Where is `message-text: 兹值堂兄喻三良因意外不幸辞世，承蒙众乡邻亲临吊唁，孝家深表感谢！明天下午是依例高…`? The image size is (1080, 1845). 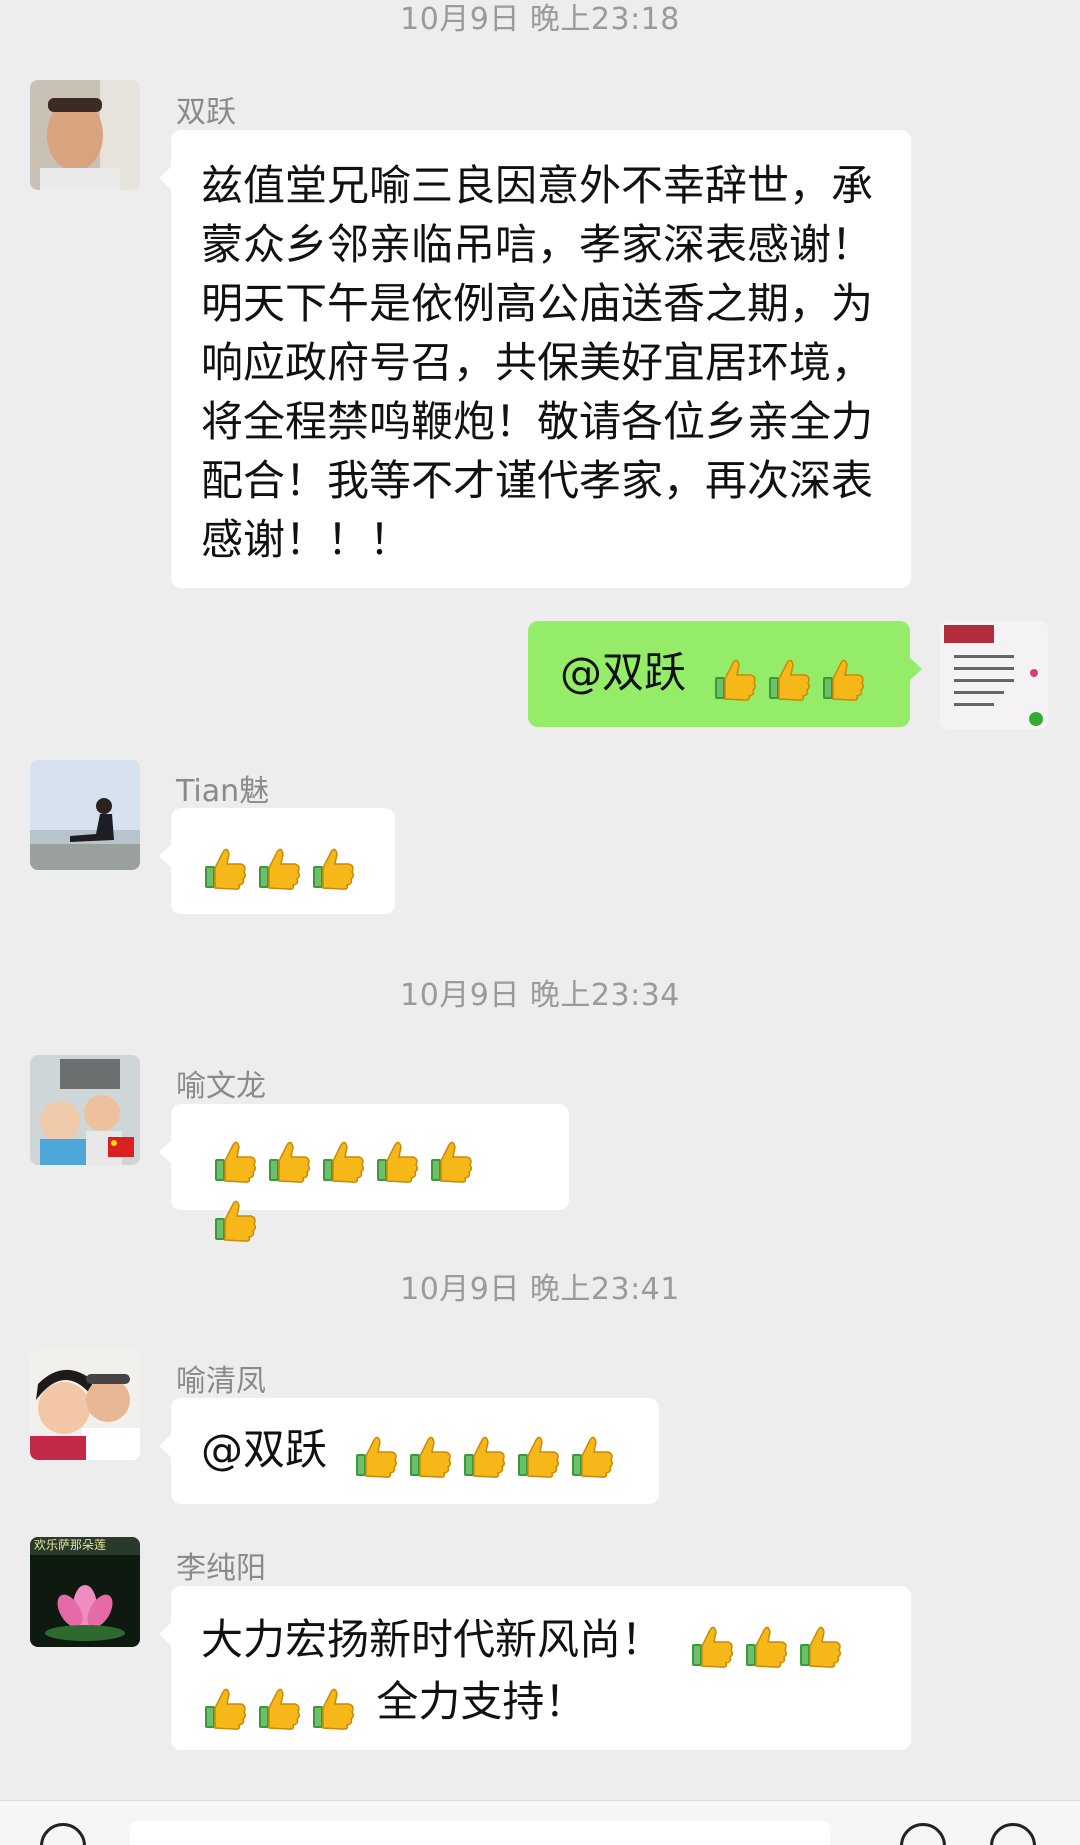 message-text: 兹值堂兄喻三良因意外不幸辞世，承蒙众乡邻亲临吊唁，孝家深表感谢！明天下午是依例高… is located at coordinates (537, 362).